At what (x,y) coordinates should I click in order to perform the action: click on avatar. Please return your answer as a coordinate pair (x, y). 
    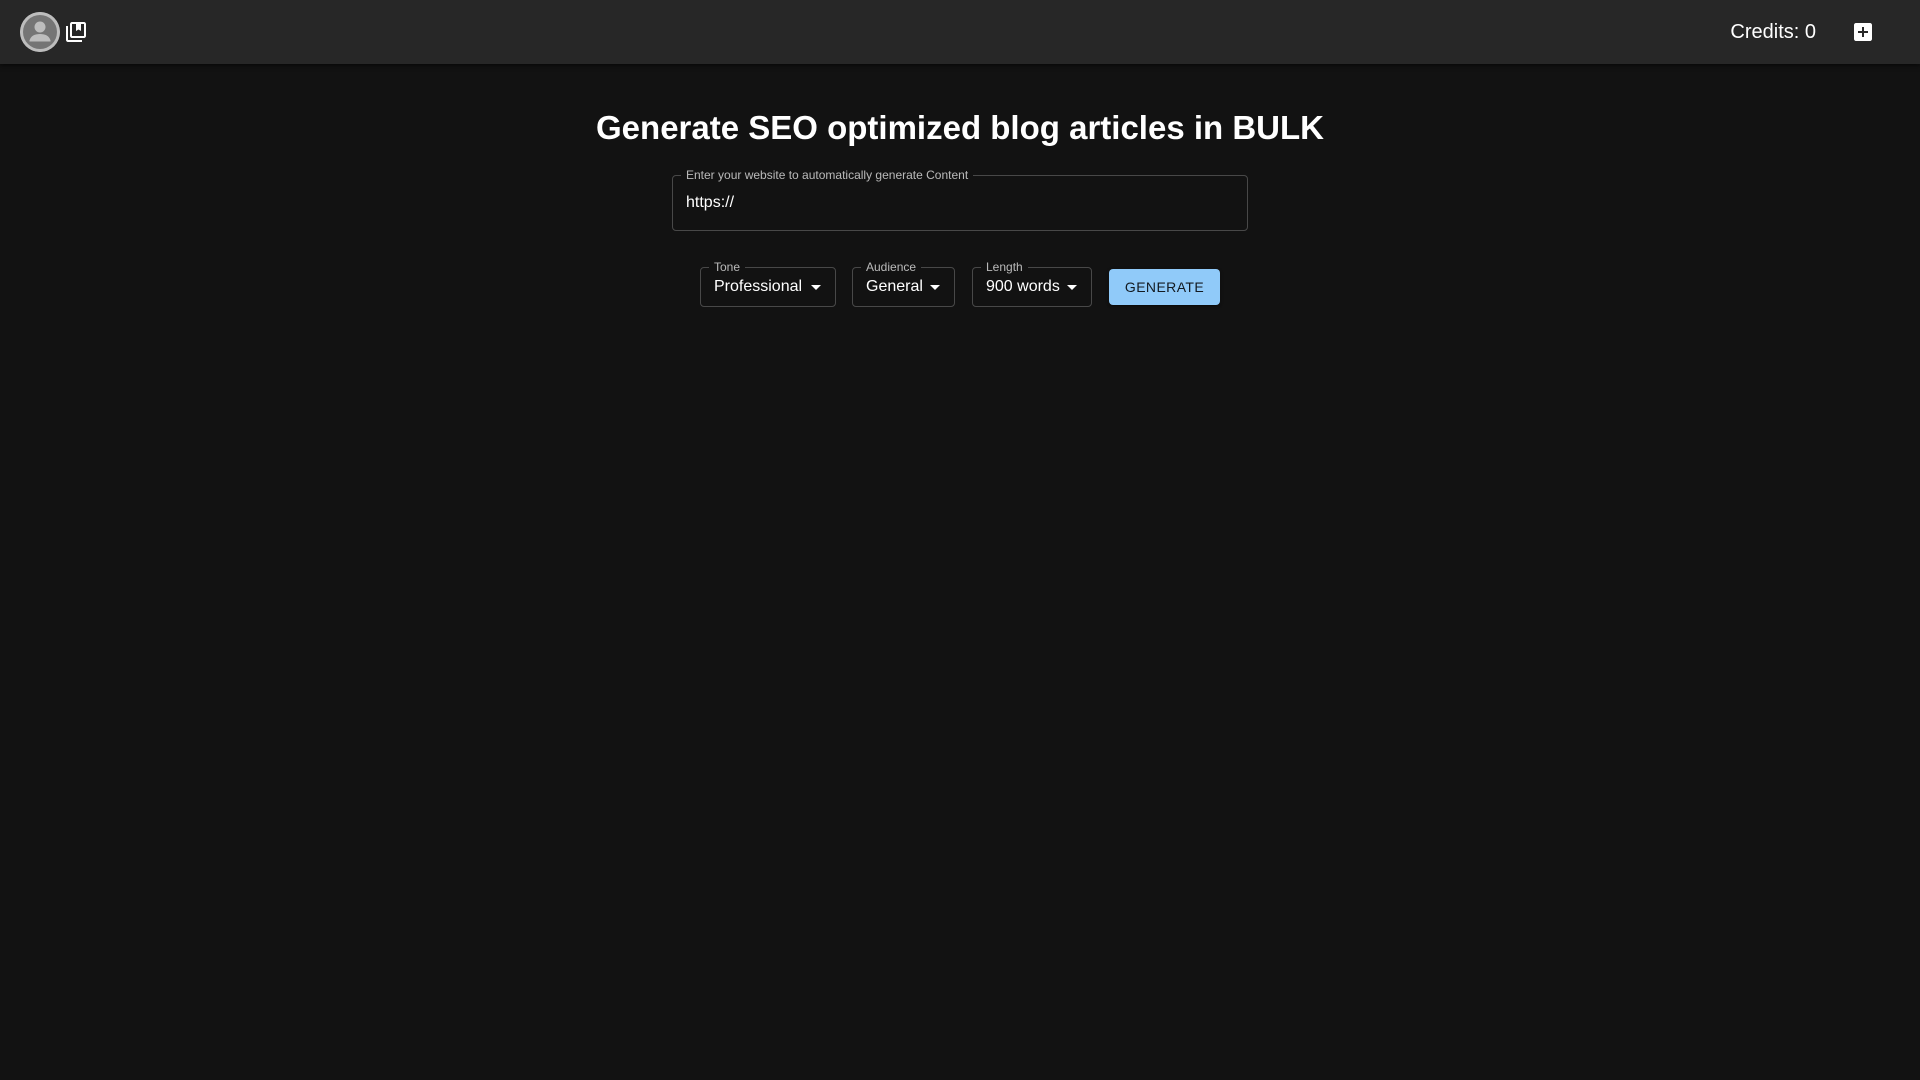
    Looking at the image, I should click on (40, 32).